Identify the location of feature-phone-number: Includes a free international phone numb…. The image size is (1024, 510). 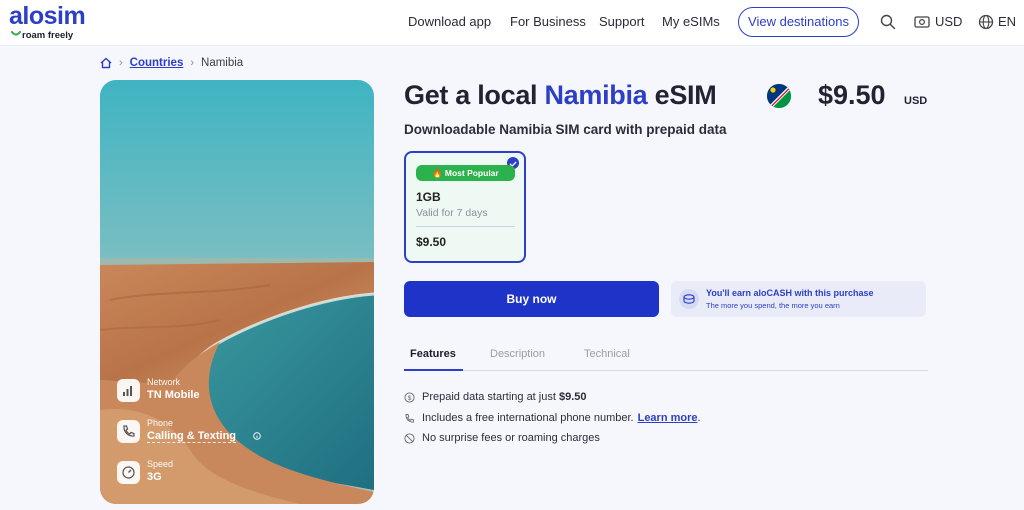
(552, 418).